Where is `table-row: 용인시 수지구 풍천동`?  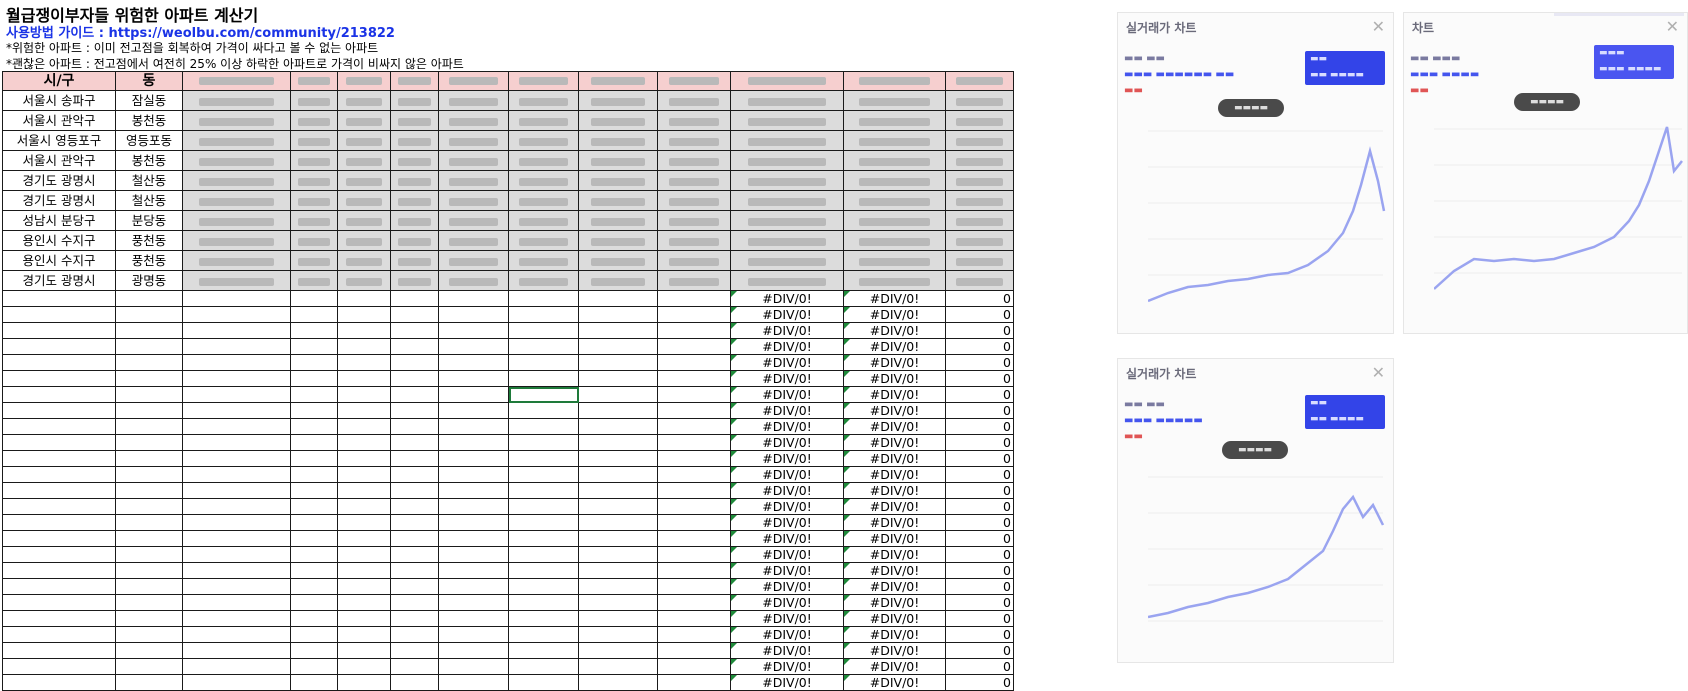 table-row: 용인시 수지구 풍천동 is located at coordinates (508, 240).